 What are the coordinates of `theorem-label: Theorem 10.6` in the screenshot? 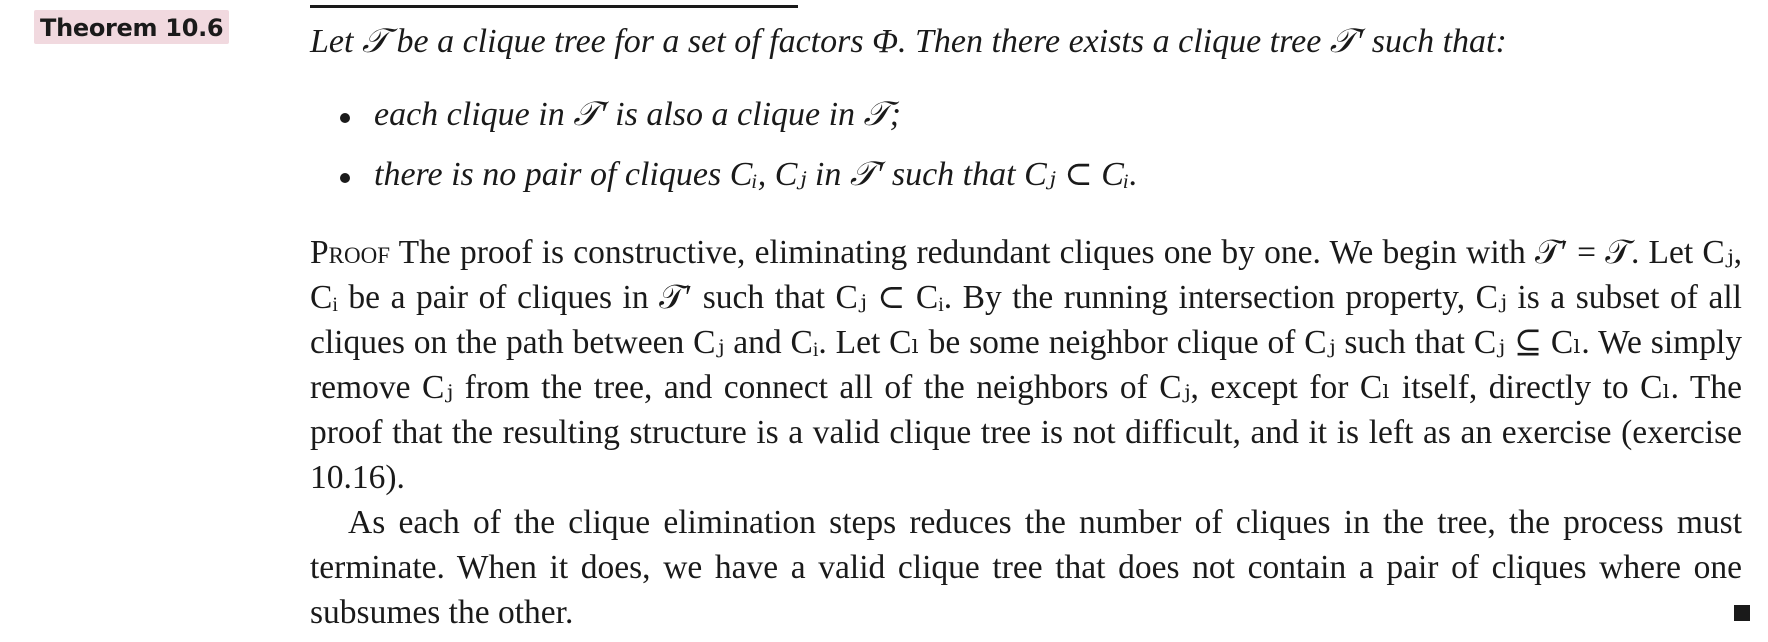 It's located at (132, 27).